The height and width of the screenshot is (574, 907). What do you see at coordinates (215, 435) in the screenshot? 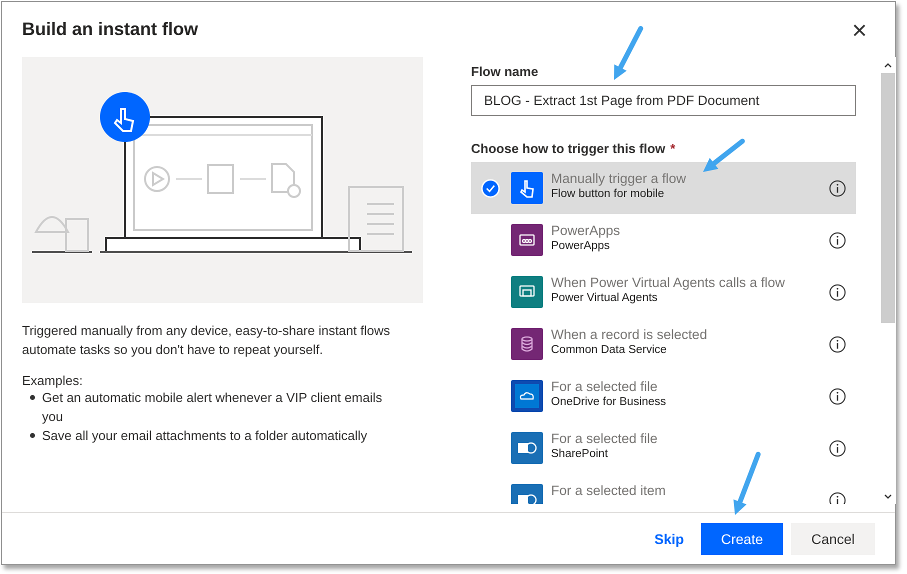
I see `example-item: Save all your email attachments to a folder automatically` at bounding box center [215, 435].